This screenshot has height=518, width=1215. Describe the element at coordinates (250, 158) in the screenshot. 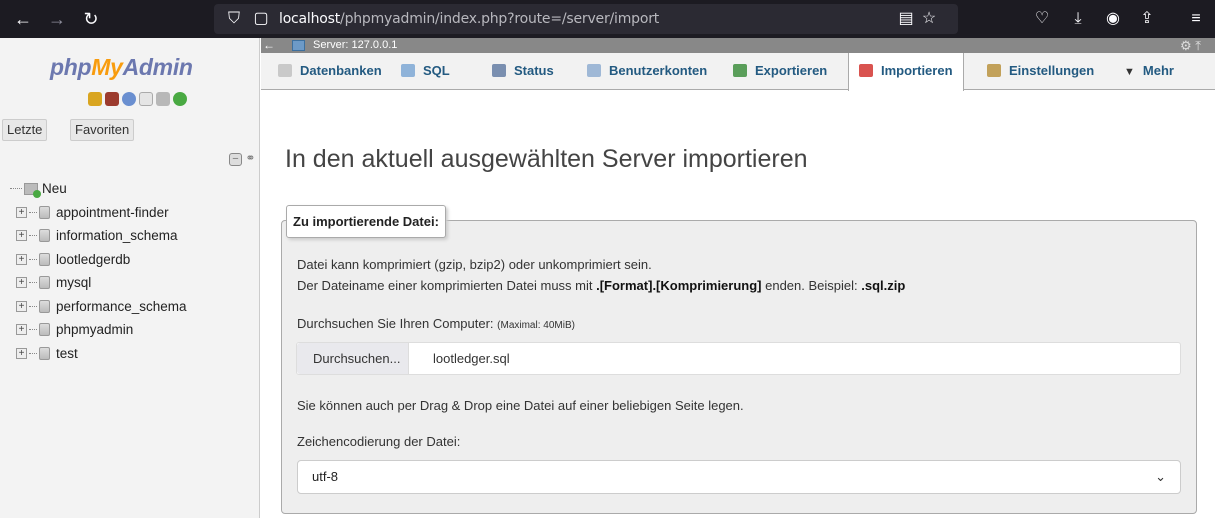

I see `link-icon: ⚭` at that location.